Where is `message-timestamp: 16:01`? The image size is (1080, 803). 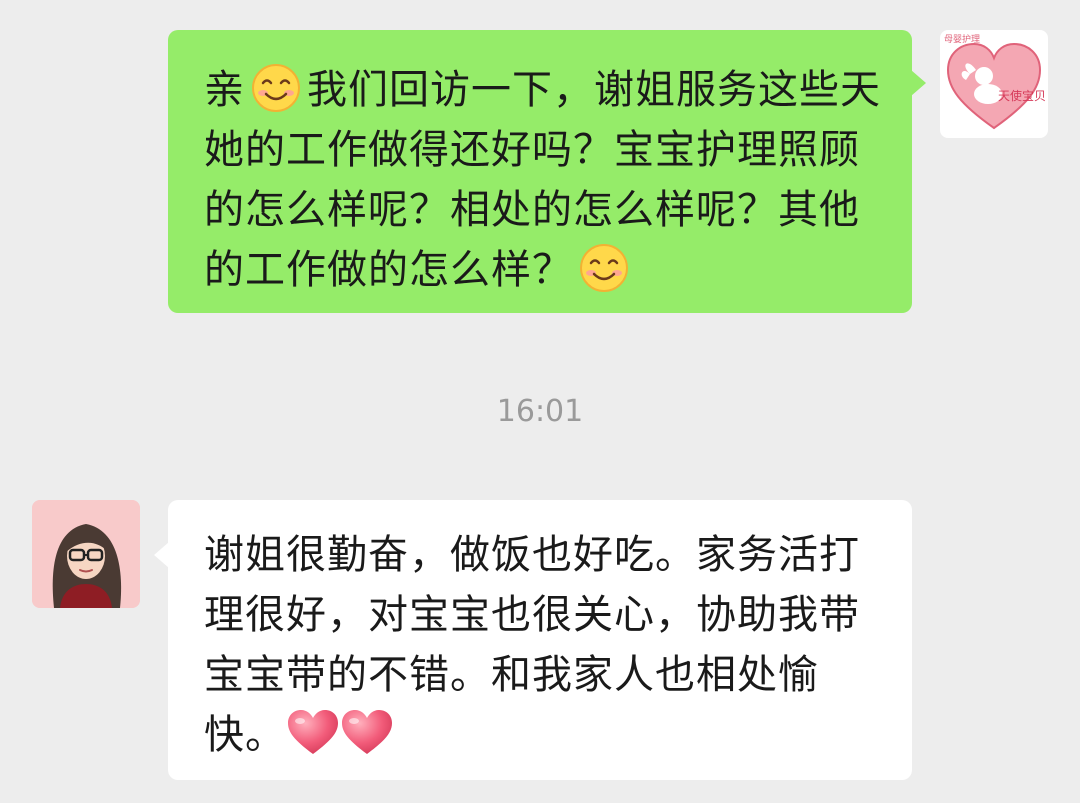 message-timestamp: 16:01 is located at coordinates (540, 411).